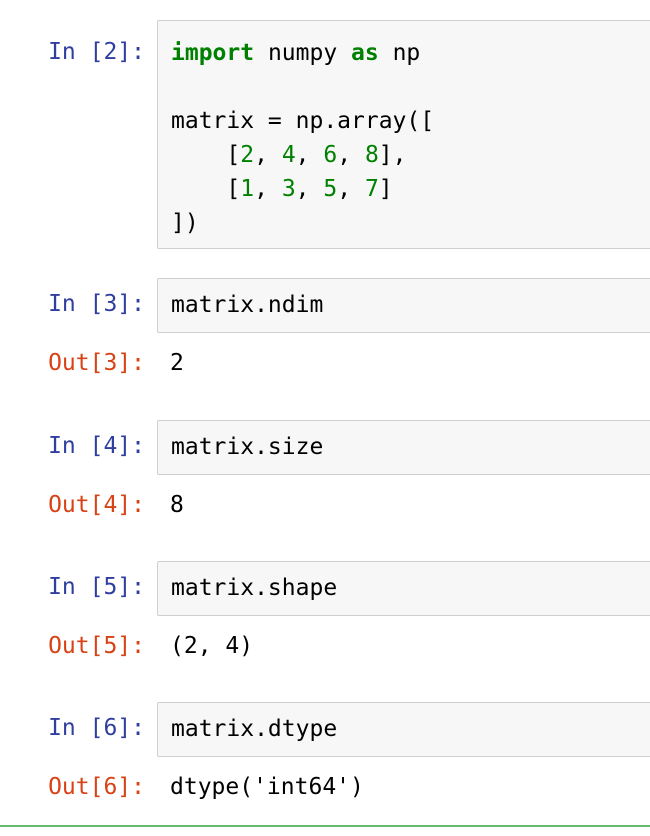  I want to click on code-editor-5: matrix.shape, so click(404, 588).